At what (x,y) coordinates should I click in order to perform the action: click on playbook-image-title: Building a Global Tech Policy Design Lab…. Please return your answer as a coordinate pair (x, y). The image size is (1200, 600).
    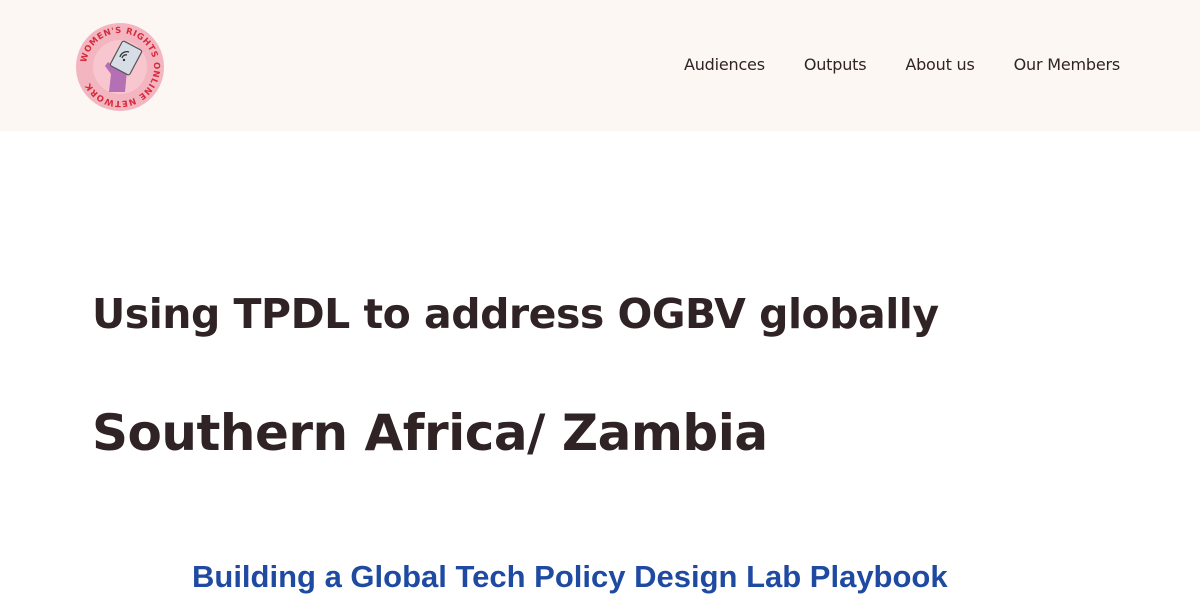
    Looking at the image, I should click on (570, 576).